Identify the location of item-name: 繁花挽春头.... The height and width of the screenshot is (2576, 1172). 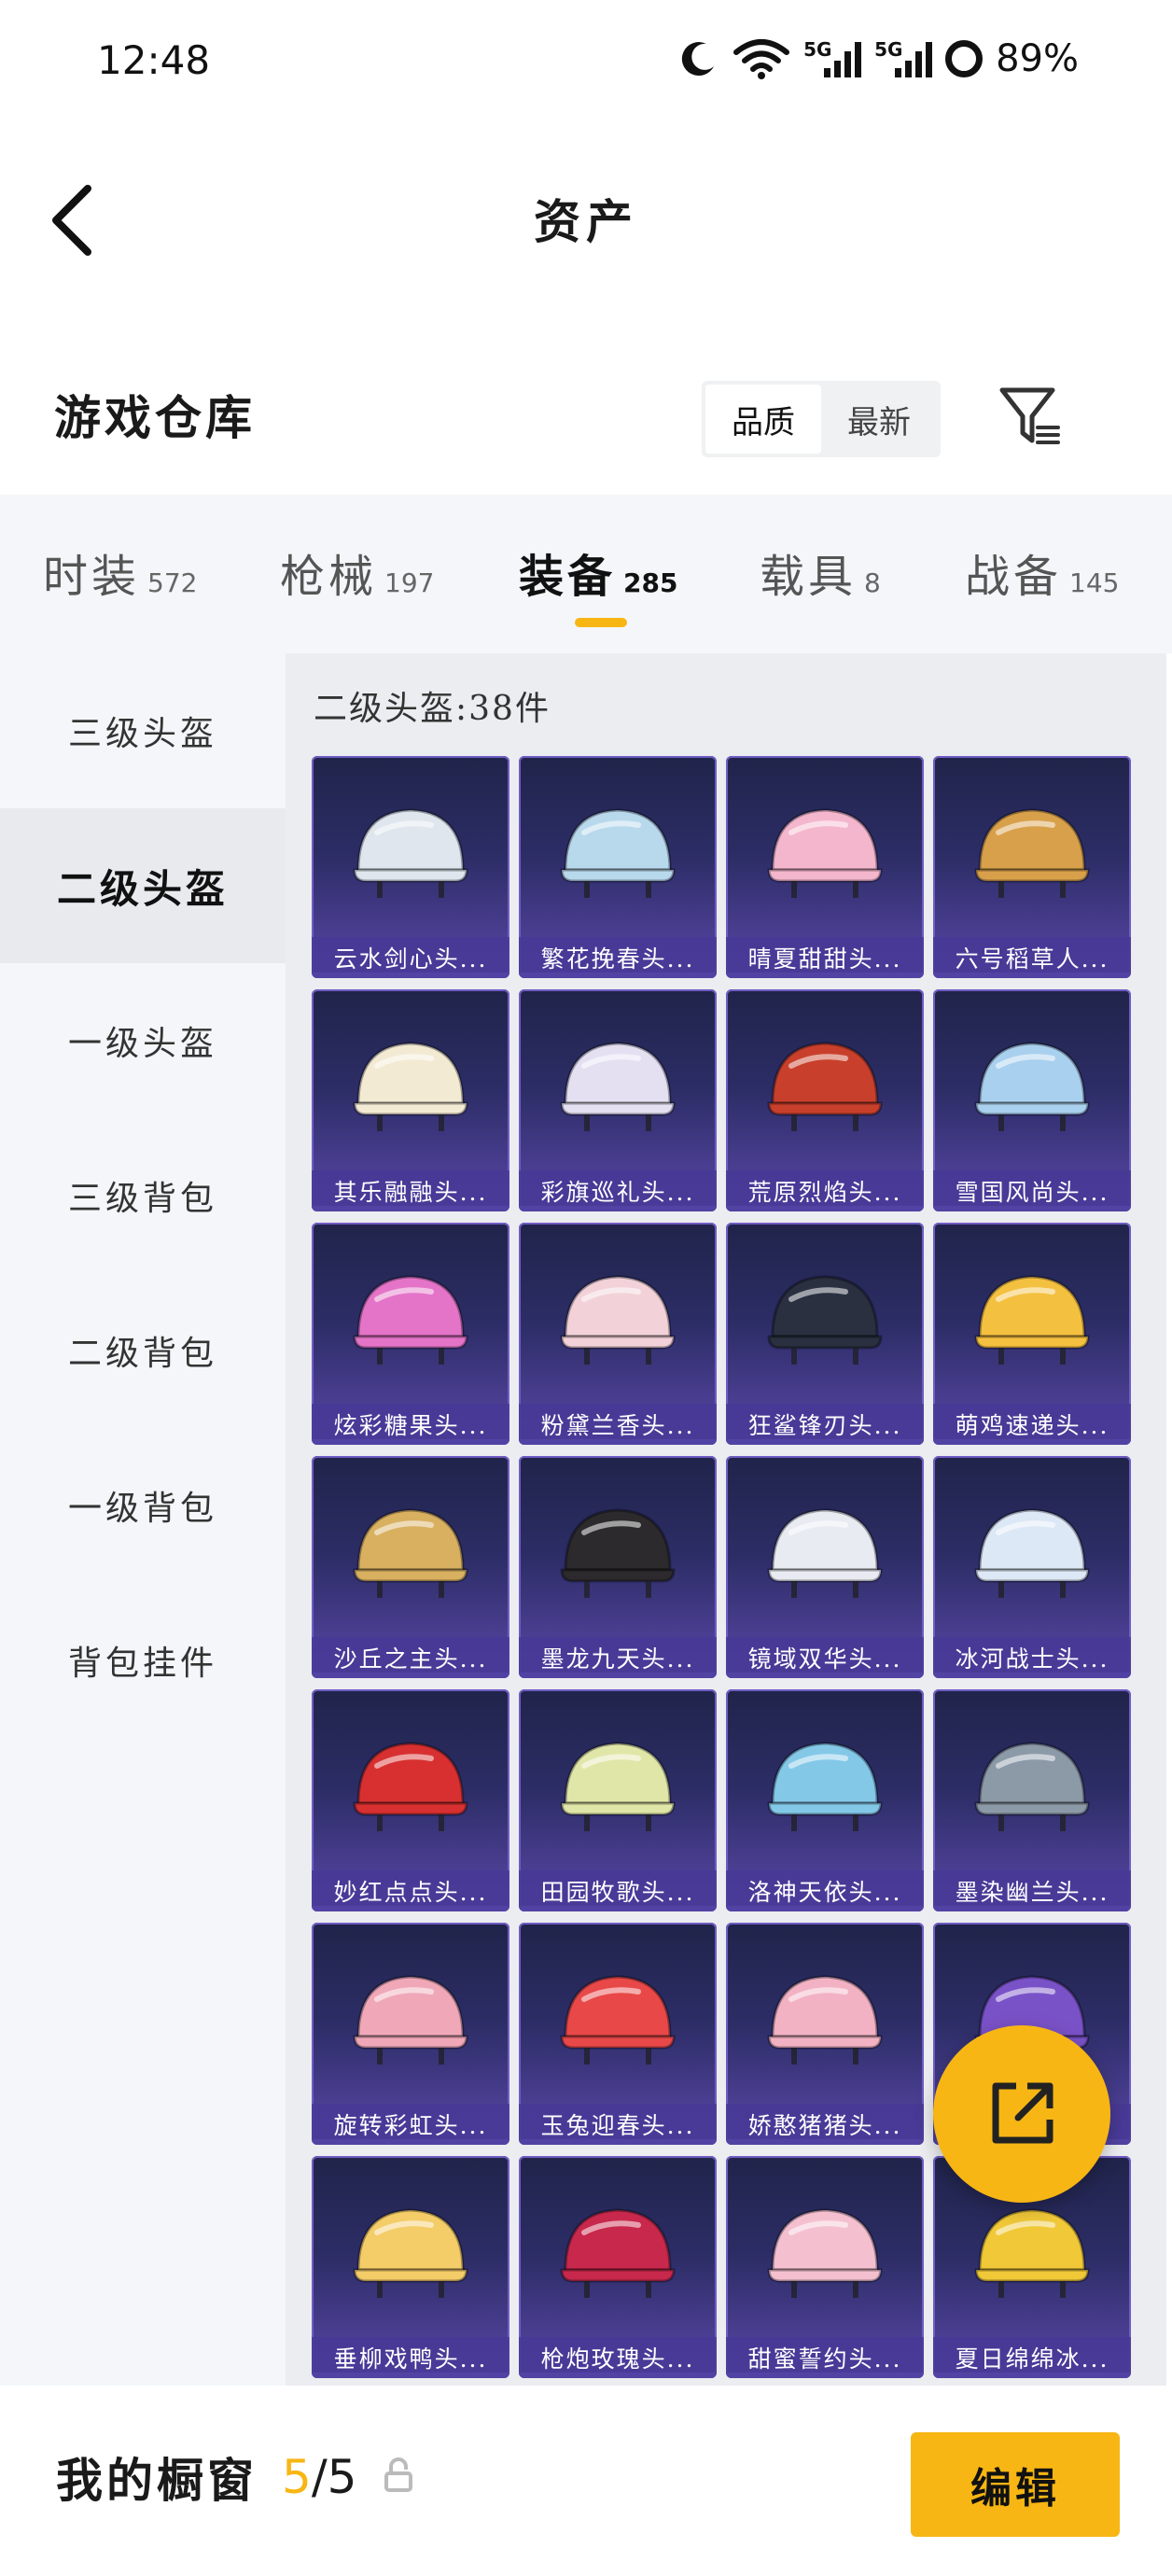
(618, 957).